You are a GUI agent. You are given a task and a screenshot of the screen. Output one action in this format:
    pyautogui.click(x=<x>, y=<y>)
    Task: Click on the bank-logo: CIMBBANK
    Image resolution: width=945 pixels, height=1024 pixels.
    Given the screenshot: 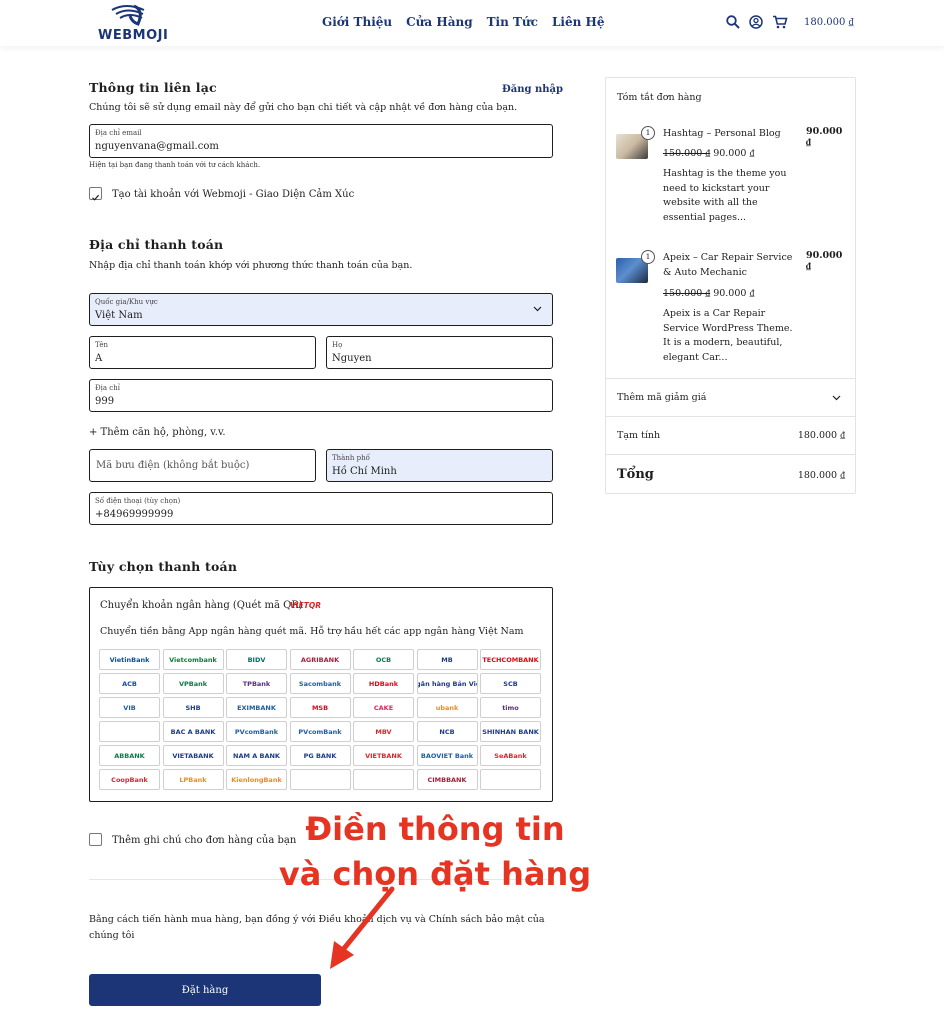 What is the action you would take?
    pyautogui.click(x=447, y=779)
    